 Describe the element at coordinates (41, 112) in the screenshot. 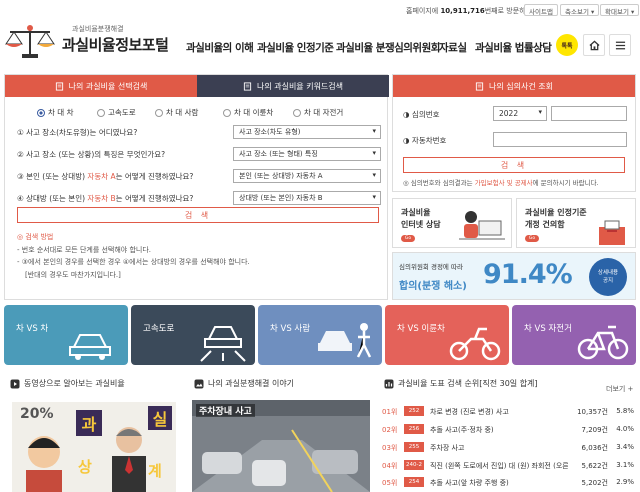

I see `radio-checked-icon` at that location.